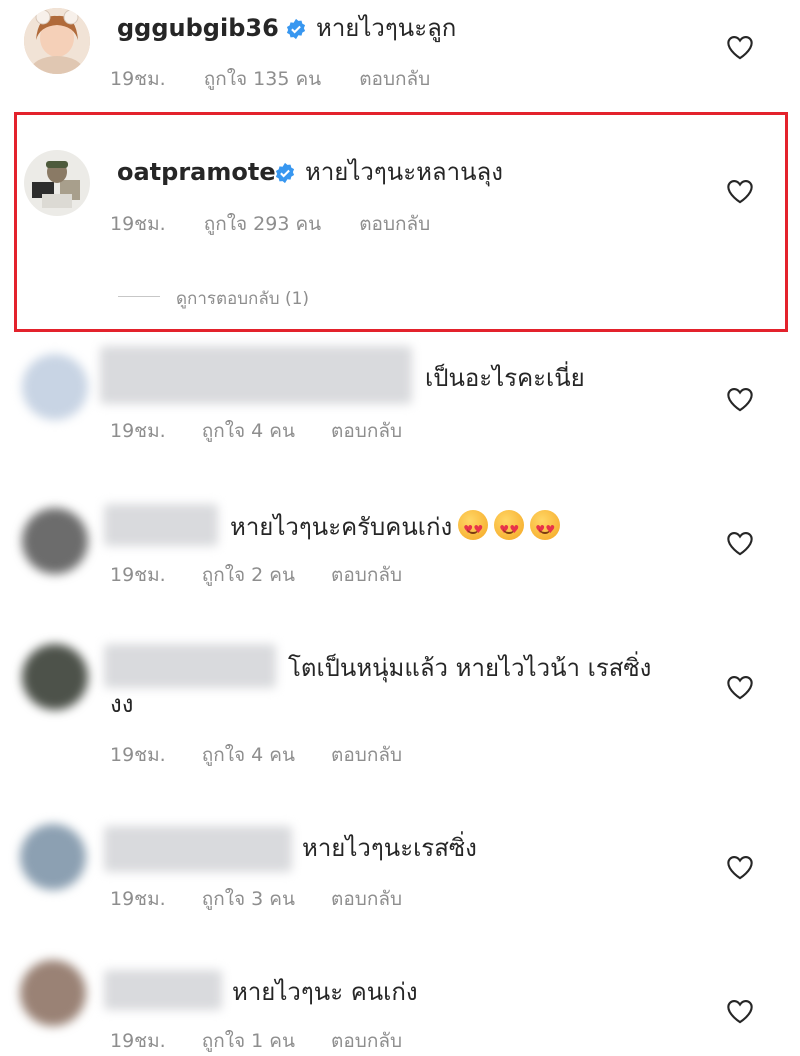 This screenshot has width=800, height=1056. I want to click on comment-text-content: หายไวๆนะครับคนเก่ง, so click(341, 527).